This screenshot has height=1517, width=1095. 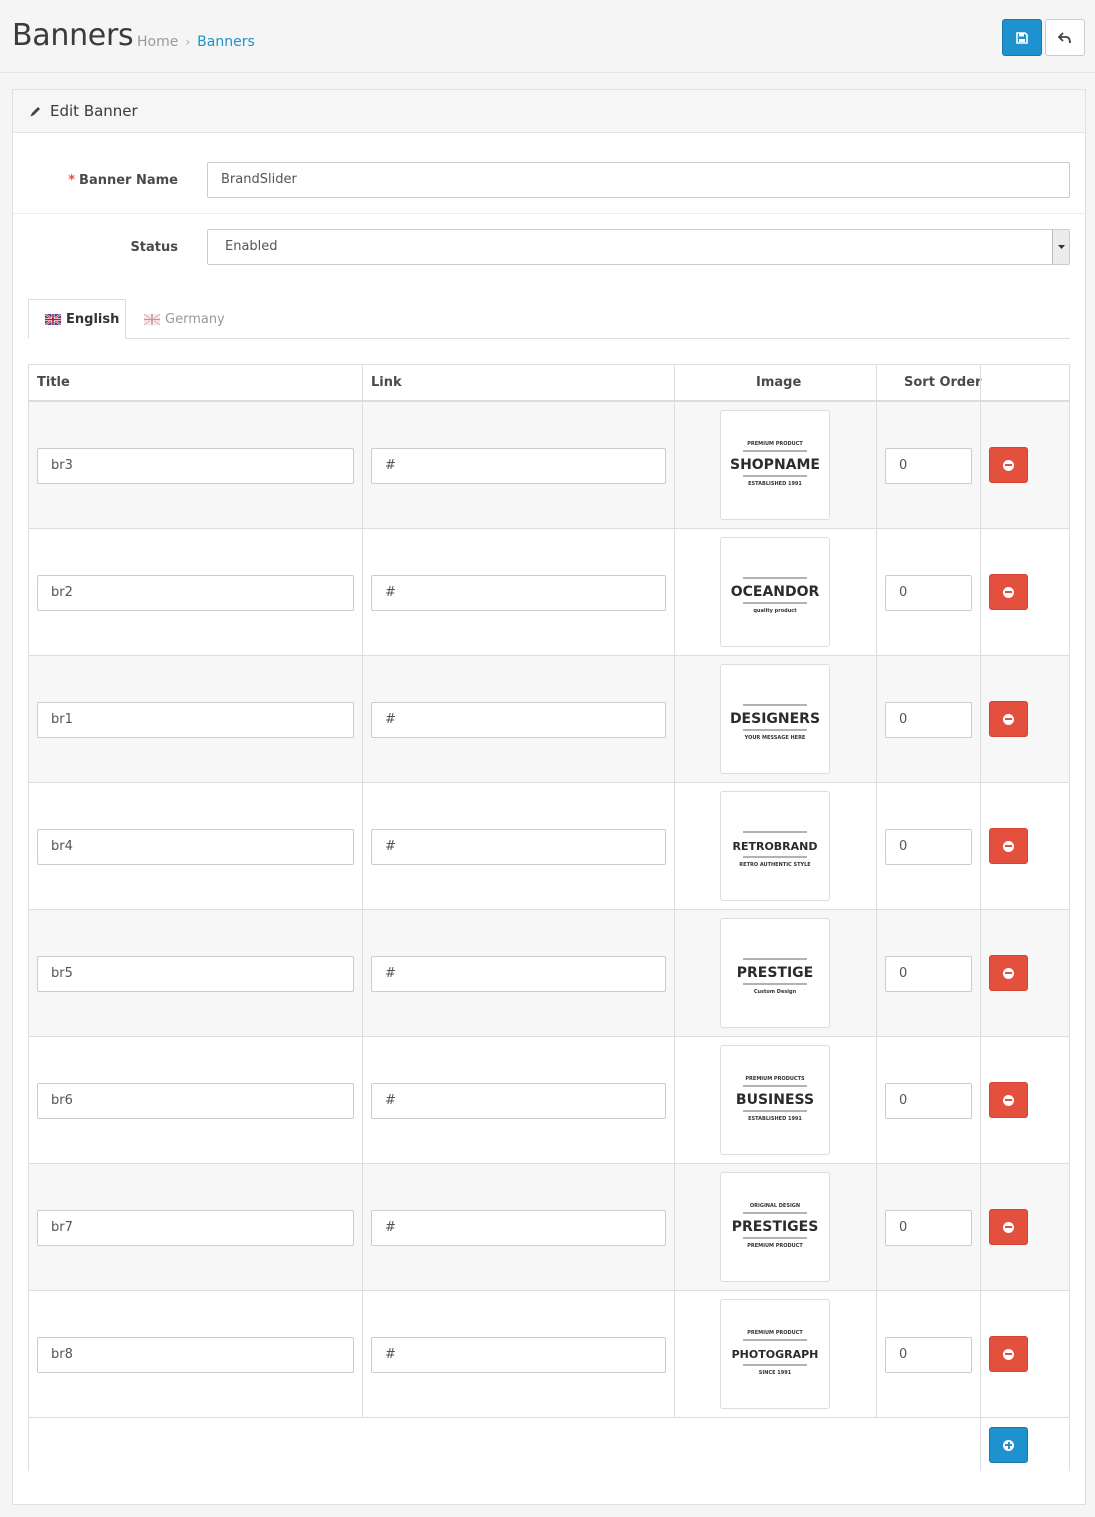 I want to click on banner-image-thumbnail: PRESTIGE Custom Design, so click(x=775, y=973).